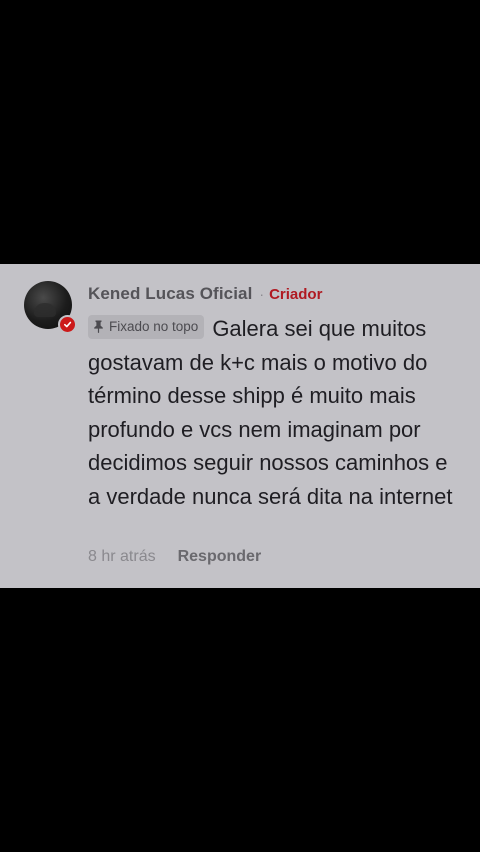  Describe the element at coordinates (296, 294) in the screenshot. I see `creator-badge-label: Criador` at that location.